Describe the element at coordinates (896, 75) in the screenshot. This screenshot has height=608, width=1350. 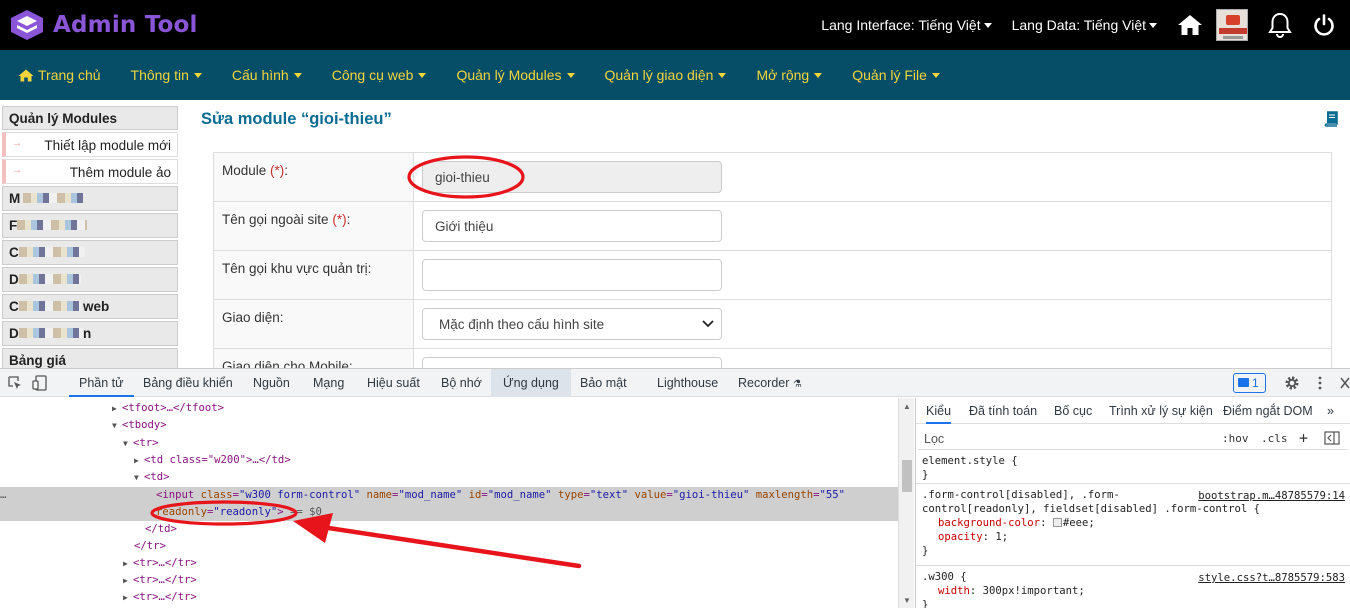
I see `nav-quan-ly-file: Quản lý File` at that location.